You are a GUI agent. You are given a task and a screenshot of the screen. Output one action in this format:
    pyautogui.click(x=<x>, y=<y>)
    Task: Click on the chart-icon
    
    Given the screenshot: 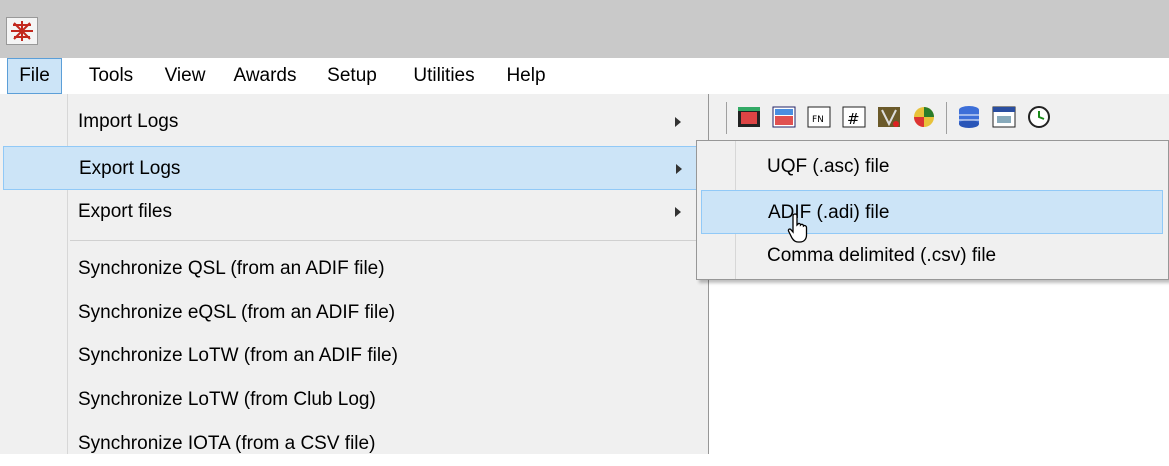 What is the action you would take?
    pyautogui.click(x=784, y=117)
    